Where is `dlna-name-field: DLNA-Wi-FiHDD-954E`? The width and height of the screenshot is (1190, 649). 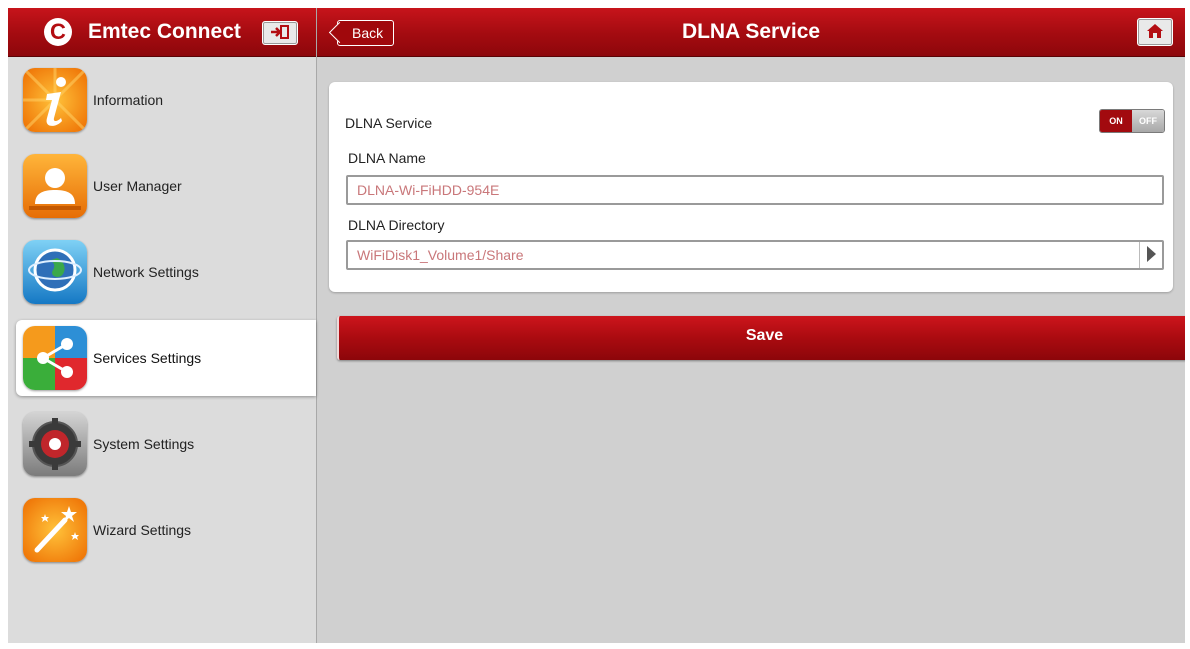
dlna-name-field: DLNA-Wi-FiHDD-954E is located at coordinates (755, 190).